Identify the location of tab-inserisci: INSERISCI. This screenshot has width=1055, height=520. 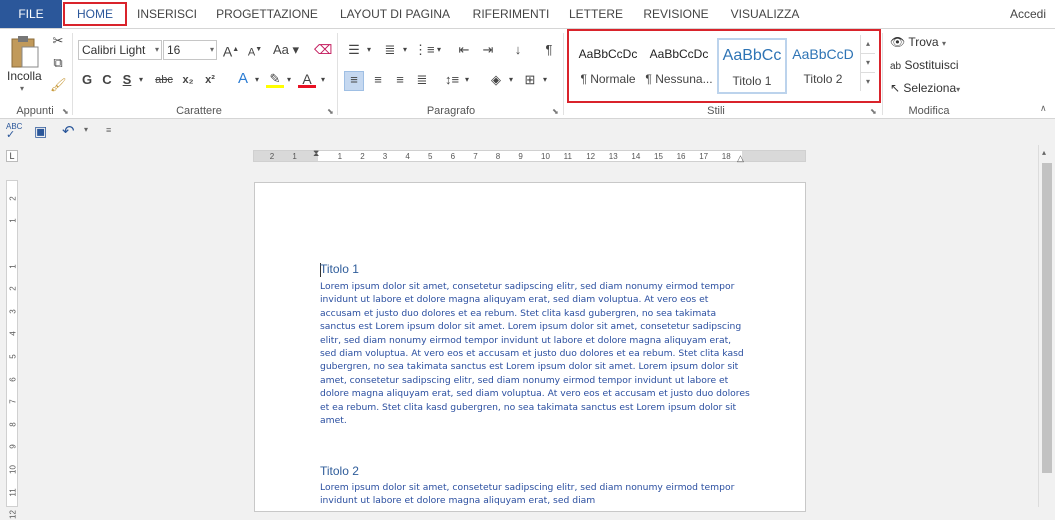
(167, 14).